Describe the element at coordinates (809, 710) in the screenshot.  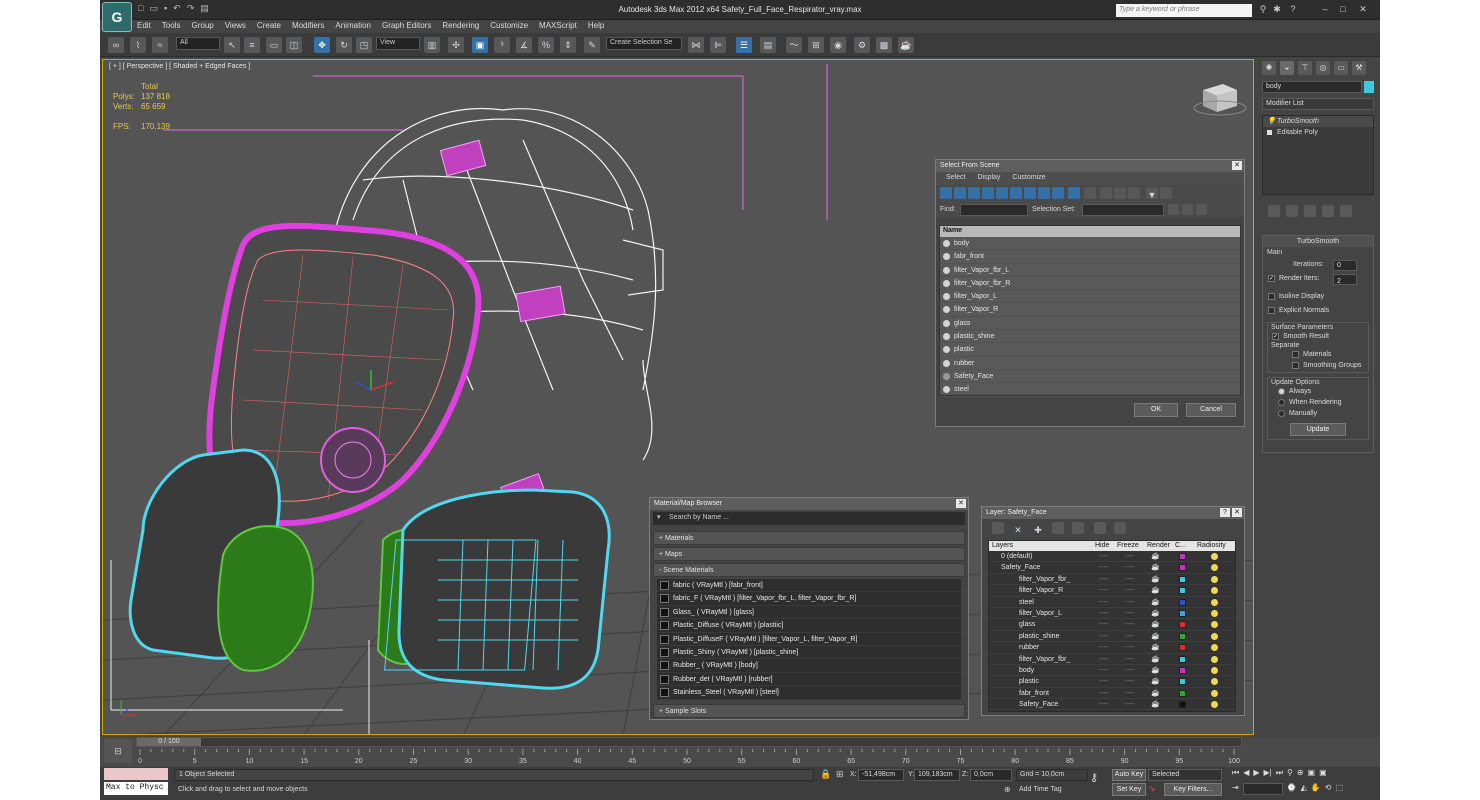
I see `sample-slots-section: + Sample Slots` at that location.